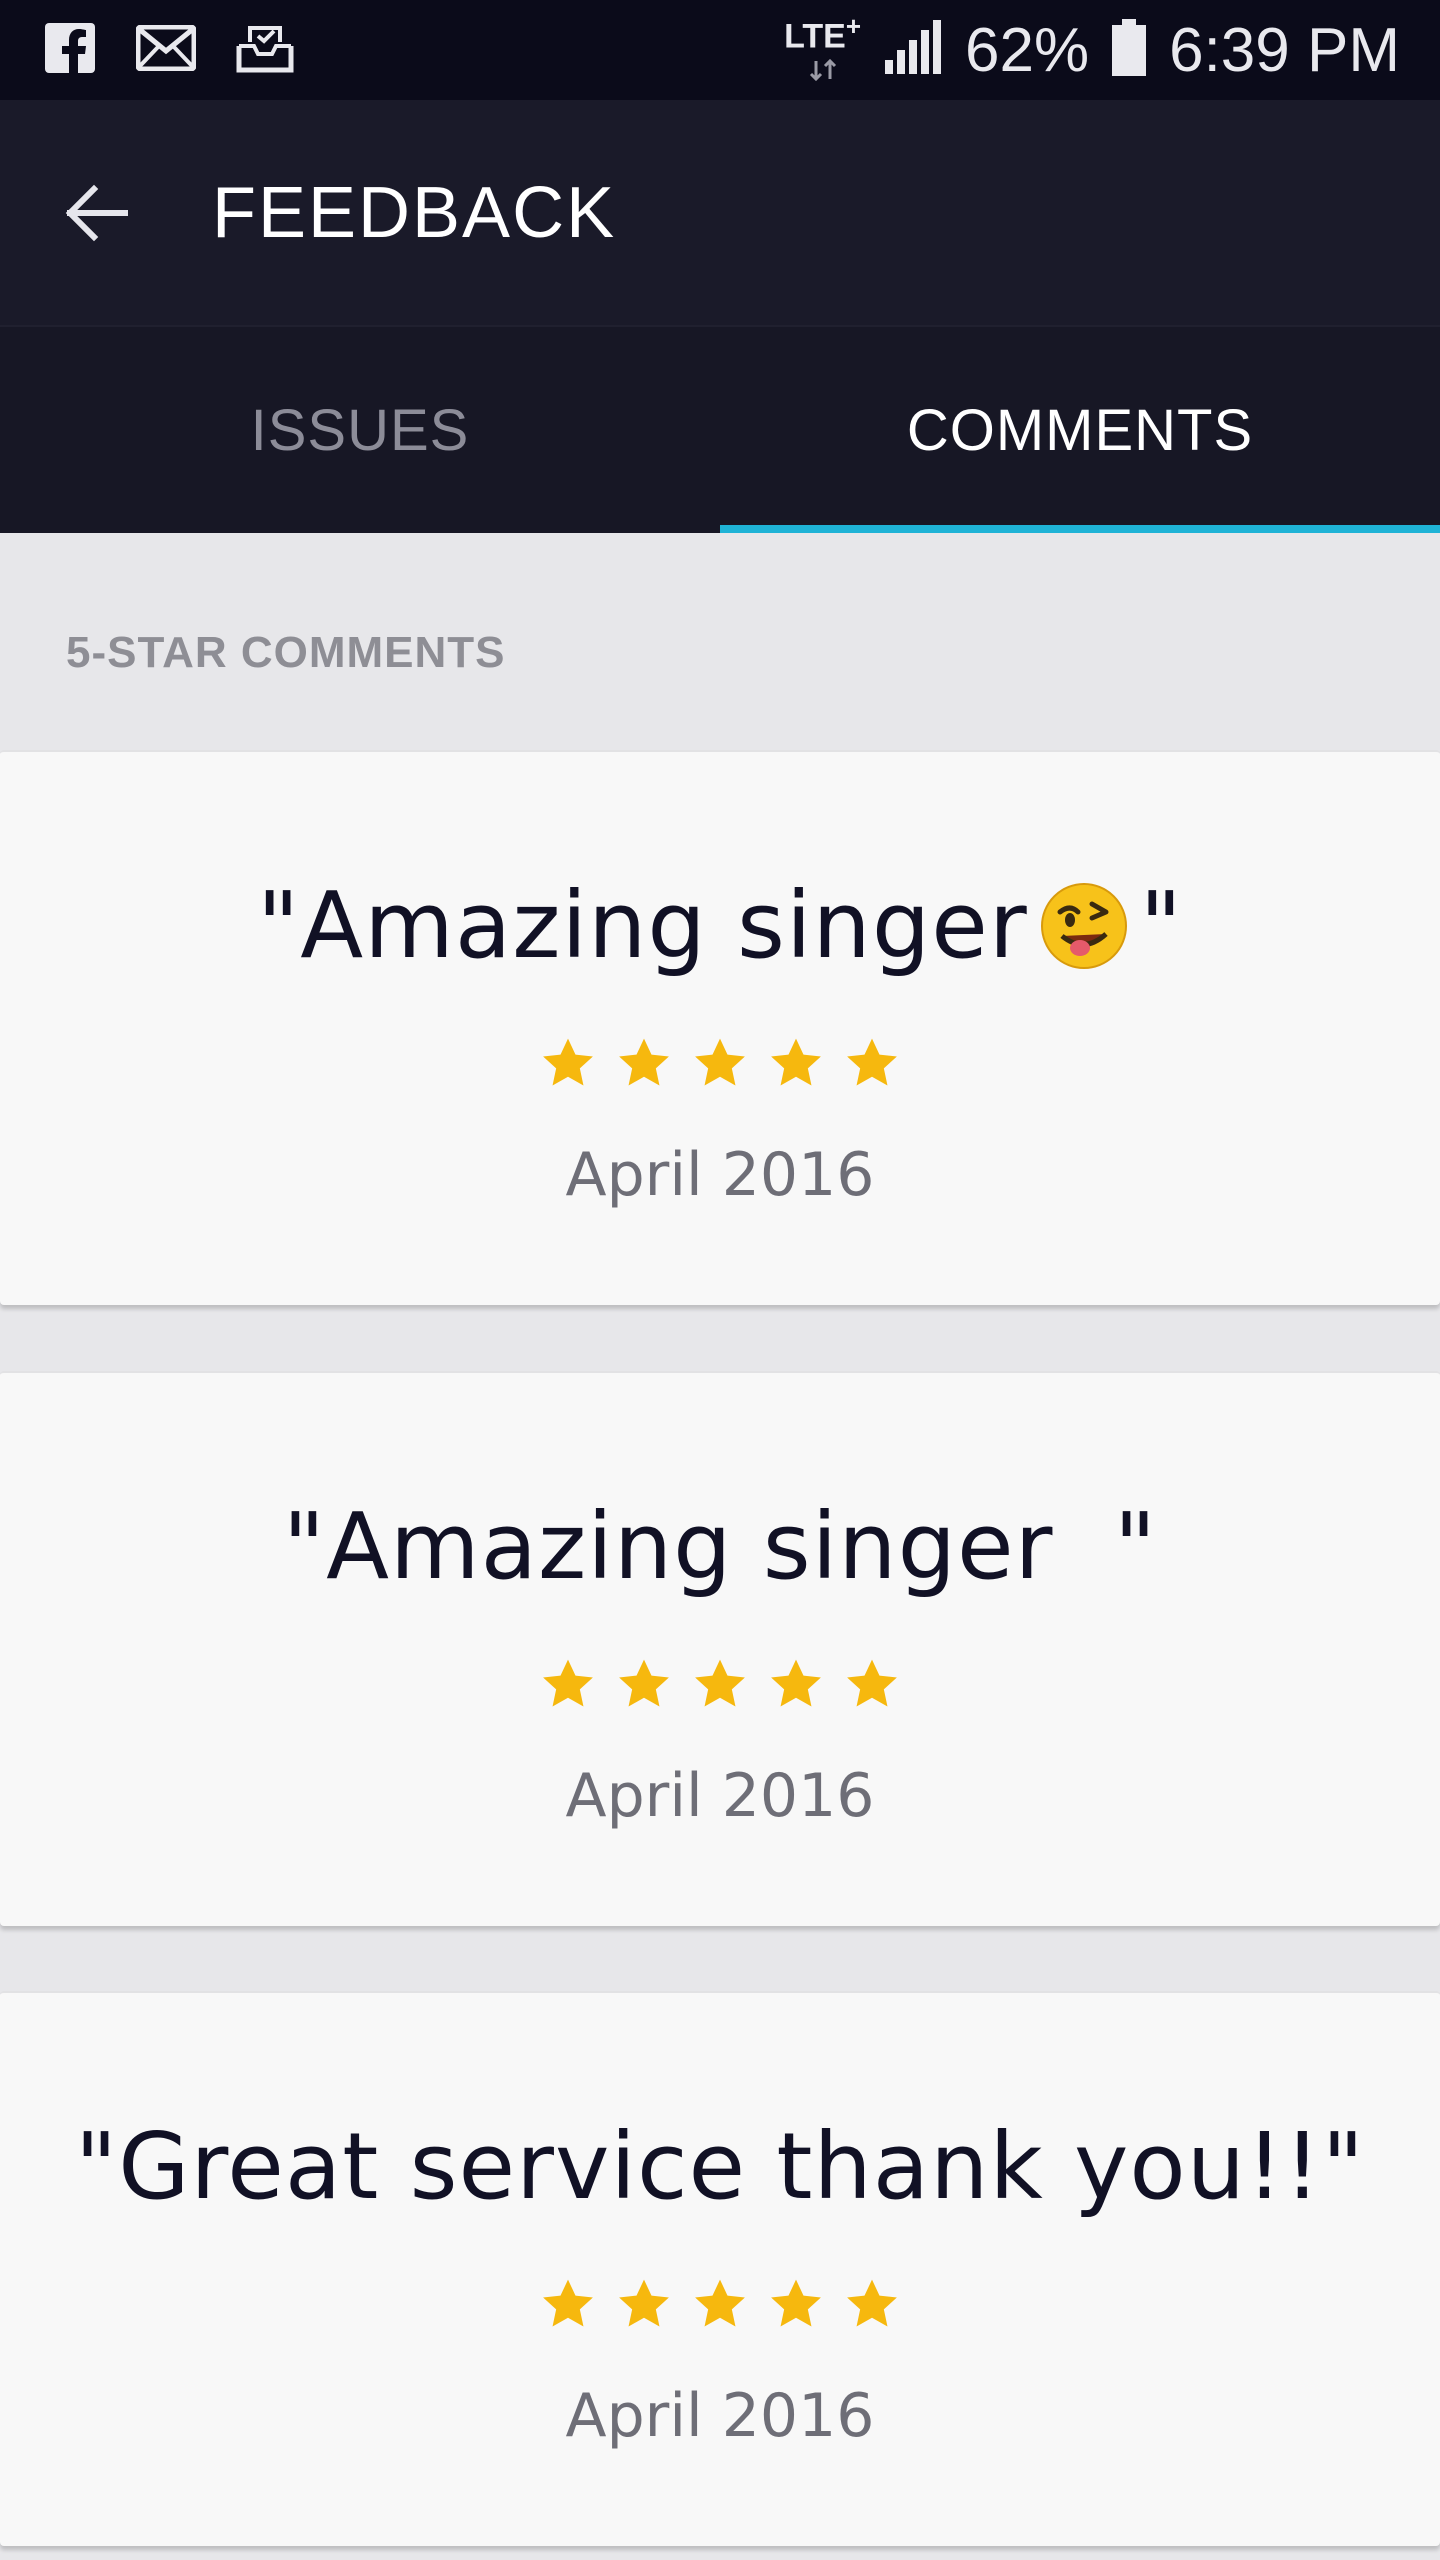 Image resolution: width=1440 pixels, height=2560 pixels. What do you see at coordinates (1080, 529) in the screenshot?
I see `tab-indicator` at bounding box center [1080, 529].